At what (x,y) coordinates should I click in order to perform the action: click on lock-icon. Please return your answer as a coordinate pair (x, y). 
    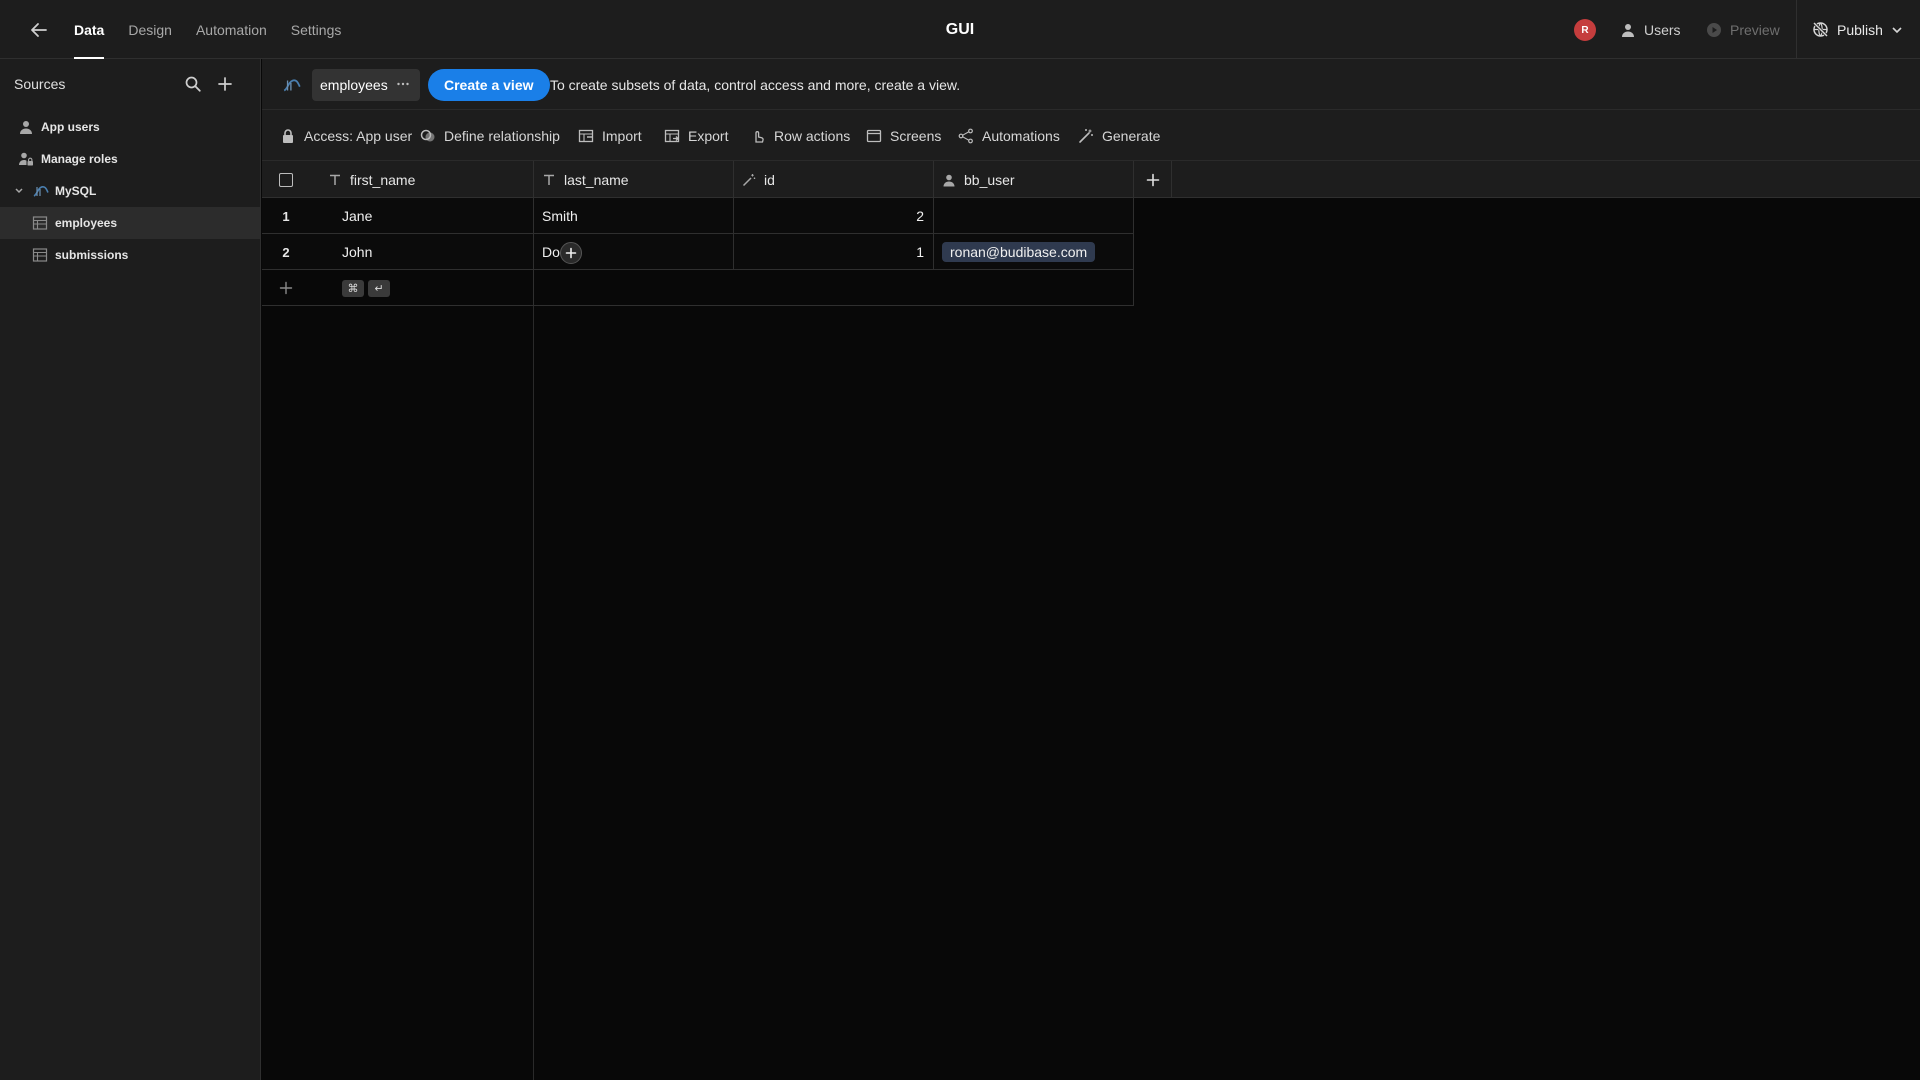
    Looking at the image, I should click on (288, 135).